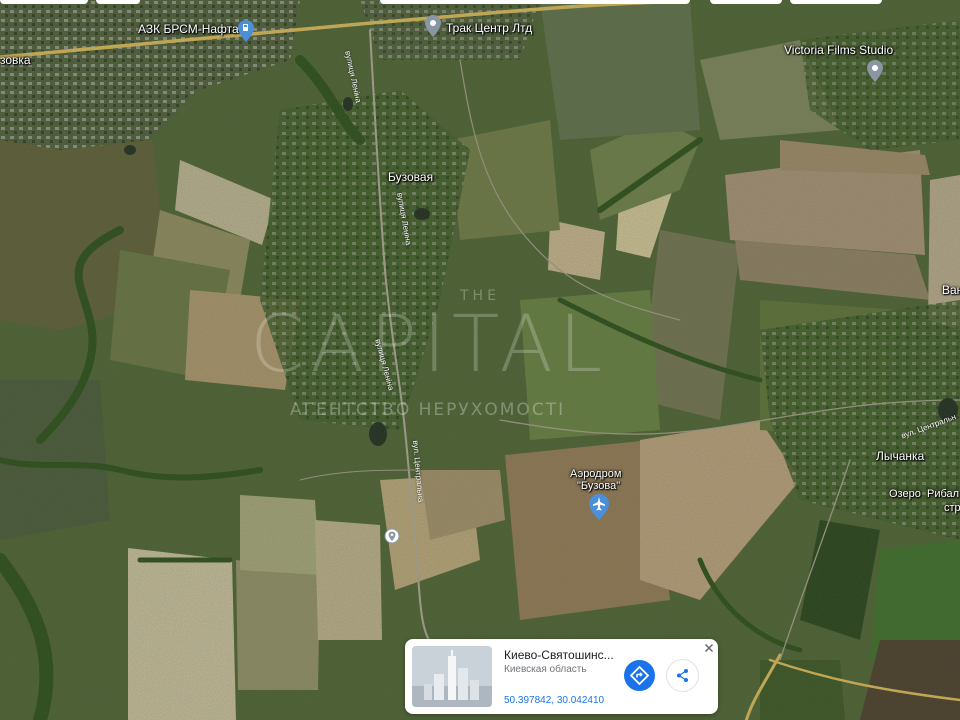 This screenshot has height=720, width=960. I want to click on dropped-pin-icon, so click(392, 537).